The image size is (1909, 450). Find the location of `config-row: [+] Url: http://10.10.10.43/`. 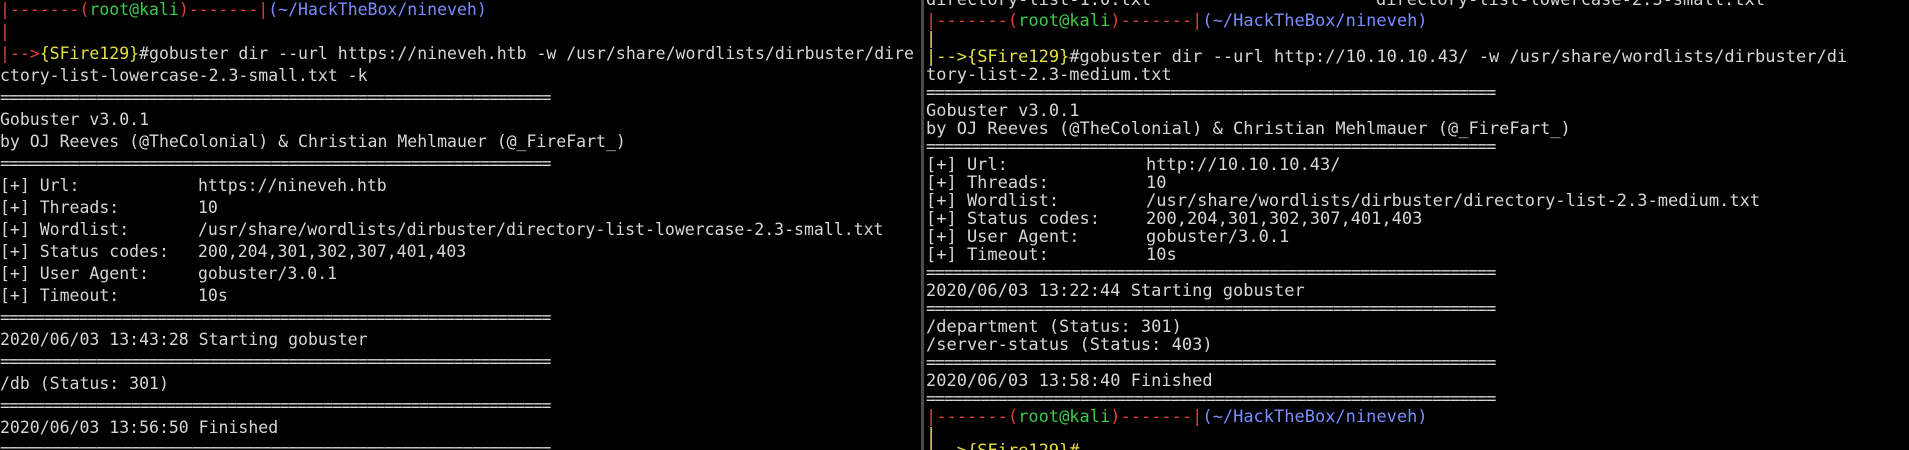

config-row: [+] Url: http://10.10.10.43/ is located at coordinates (1417, 165).